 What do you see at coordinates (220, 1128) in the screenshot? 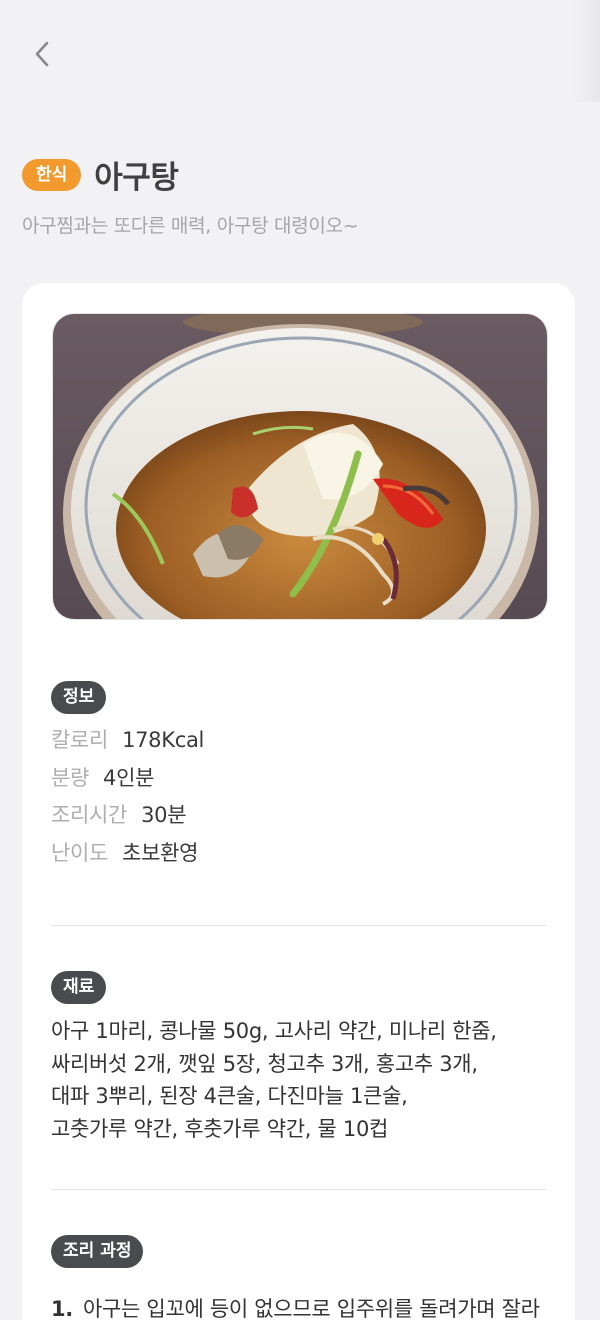
I see `ingredients-line: 고춧가루 약간, 후춧가루 약간, 물 10컵` at bounding box center [220, 1128].